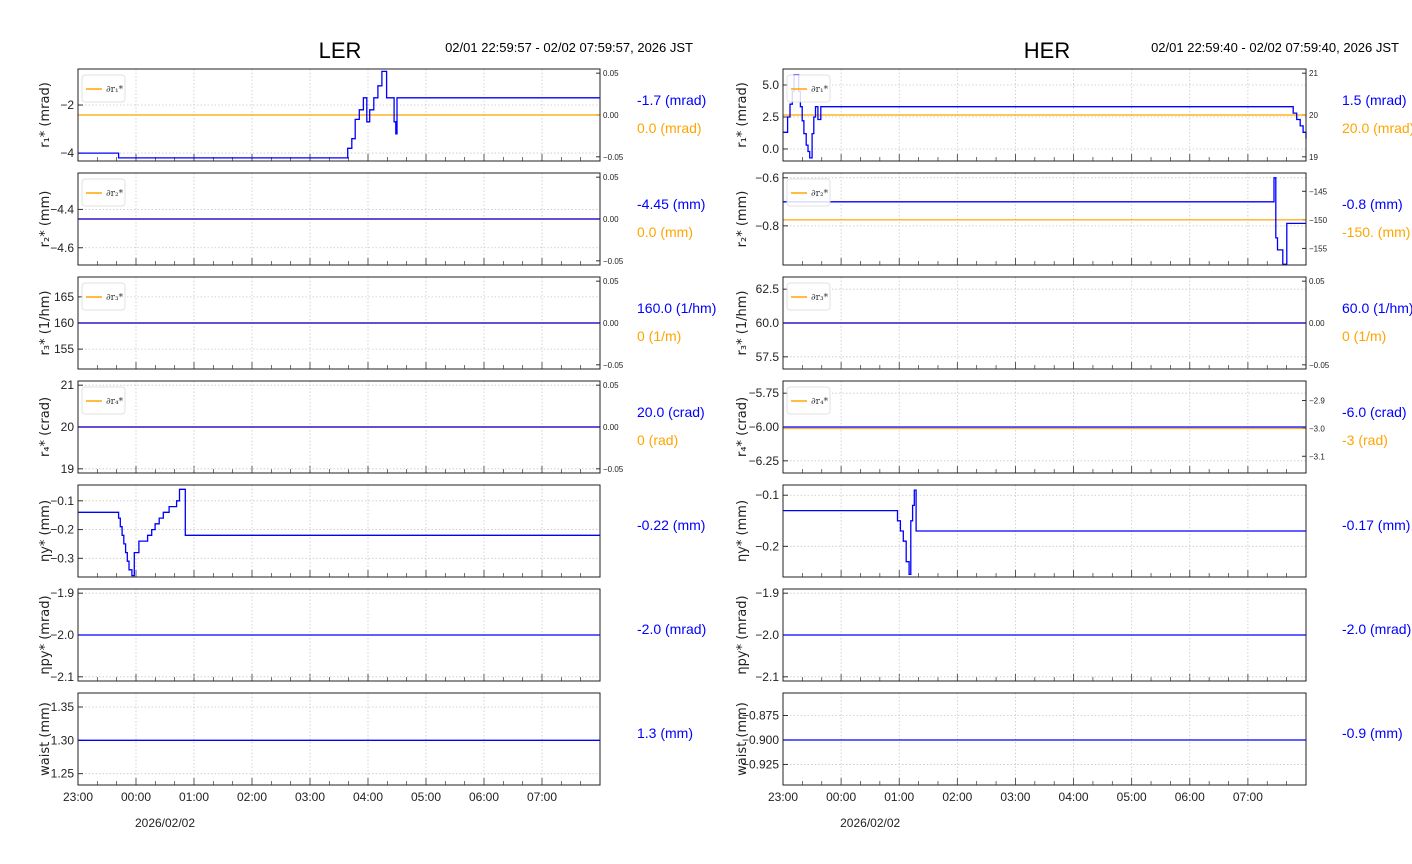  Describe the element at coordinates (1317, 456) in the screenshot. I see `secondary-y-tick-label: −3.1` at that location.